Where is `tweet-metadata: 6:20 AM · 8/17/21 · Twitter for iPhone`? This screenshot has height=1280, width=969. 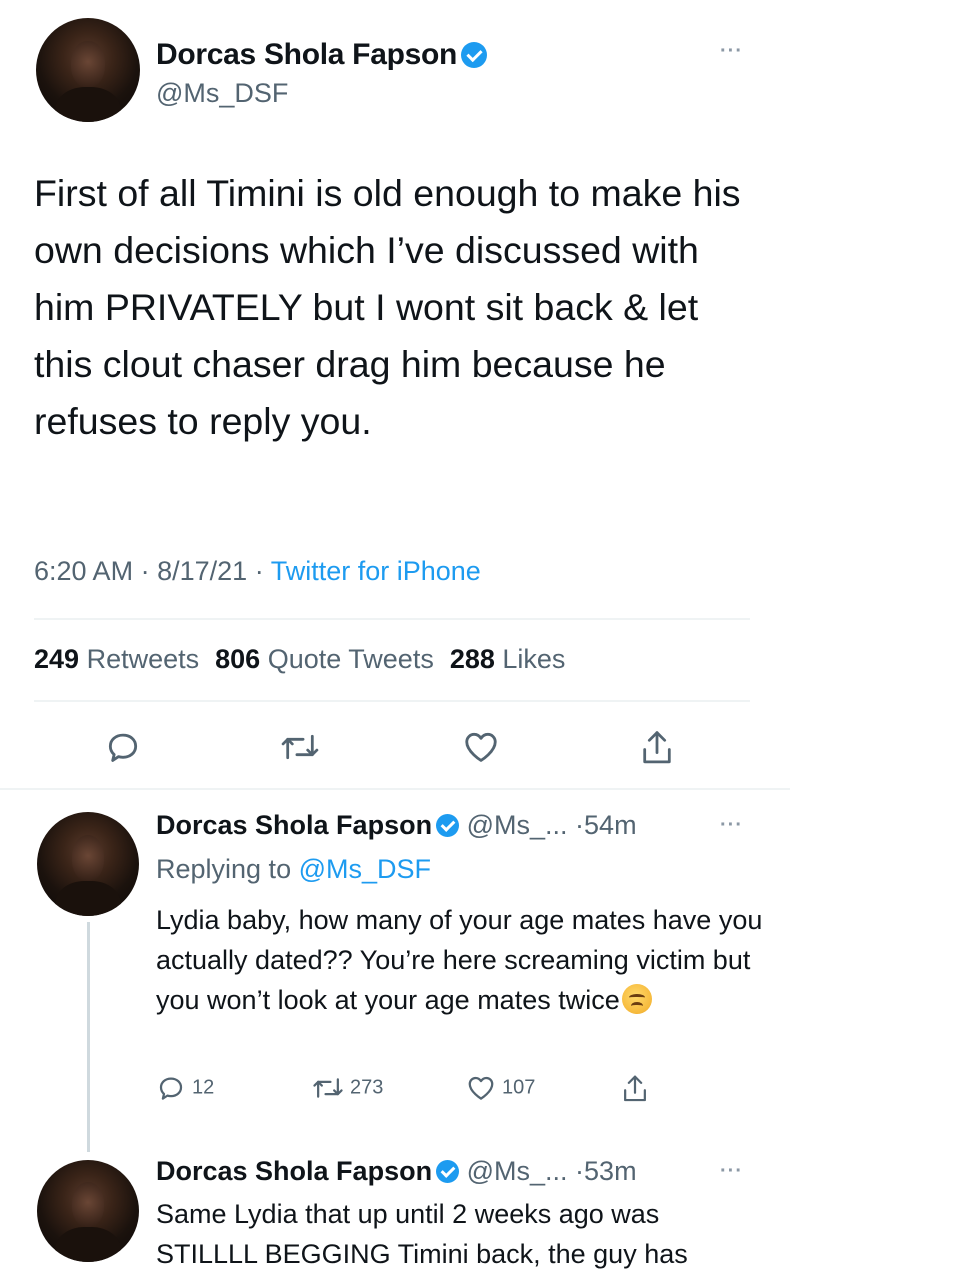
tweet-metadata: 6:20 AM · 8/17/21 · Twitter for iPhone is located at coordinates (257, 571).